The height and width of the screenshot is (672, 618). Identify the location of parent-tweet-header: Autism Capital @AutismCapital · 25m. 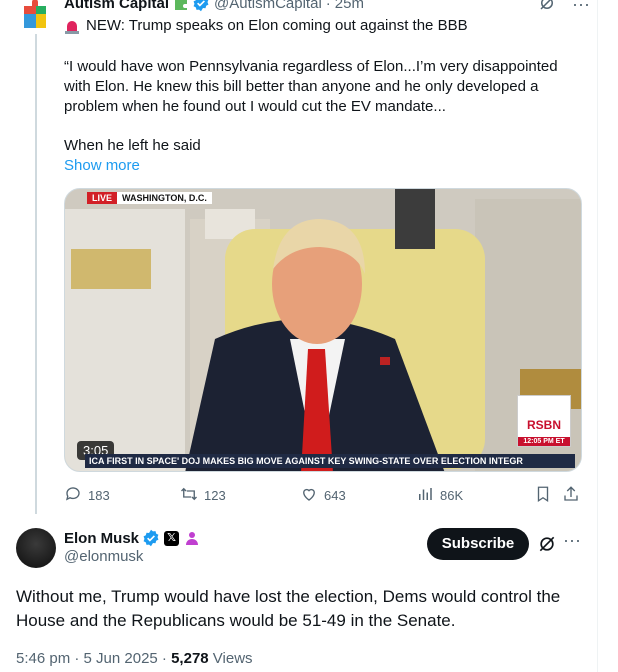
(214, 6).